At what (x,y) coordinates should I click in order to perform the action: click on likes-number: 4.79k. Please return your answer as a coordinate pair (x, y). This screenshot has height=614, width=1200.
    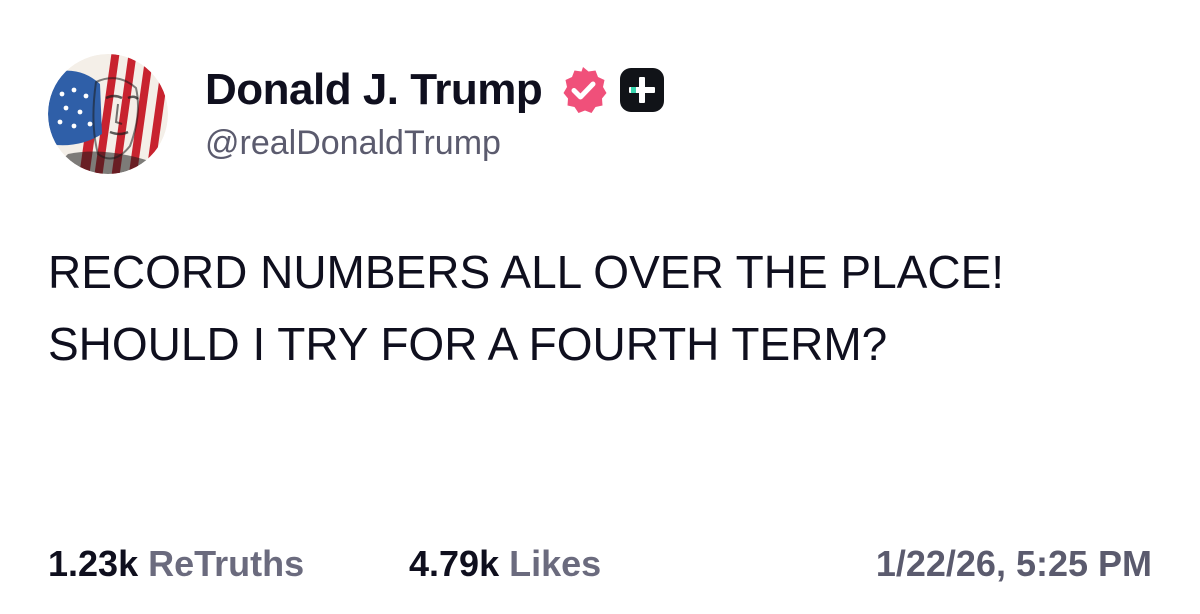
    Looking at the image, I should click on (454, 563).